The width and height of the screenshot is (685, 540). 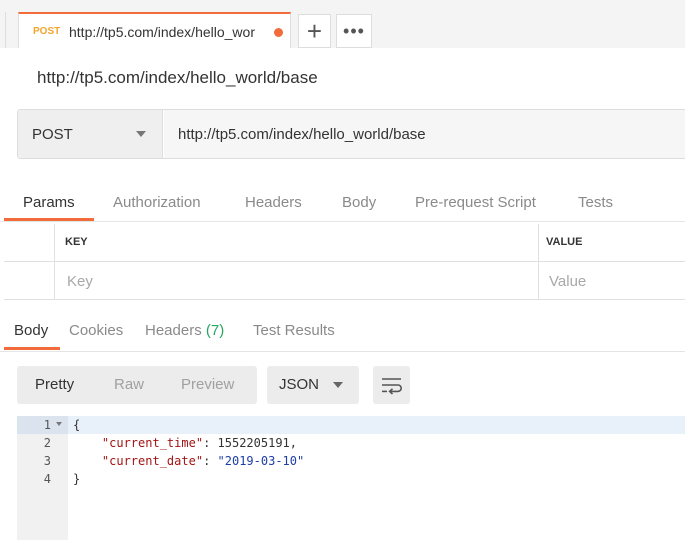 What do you see at coordinates (49, 202) in the screenshot?
I see `tab-params: Params` at bounding box center [49, 202].